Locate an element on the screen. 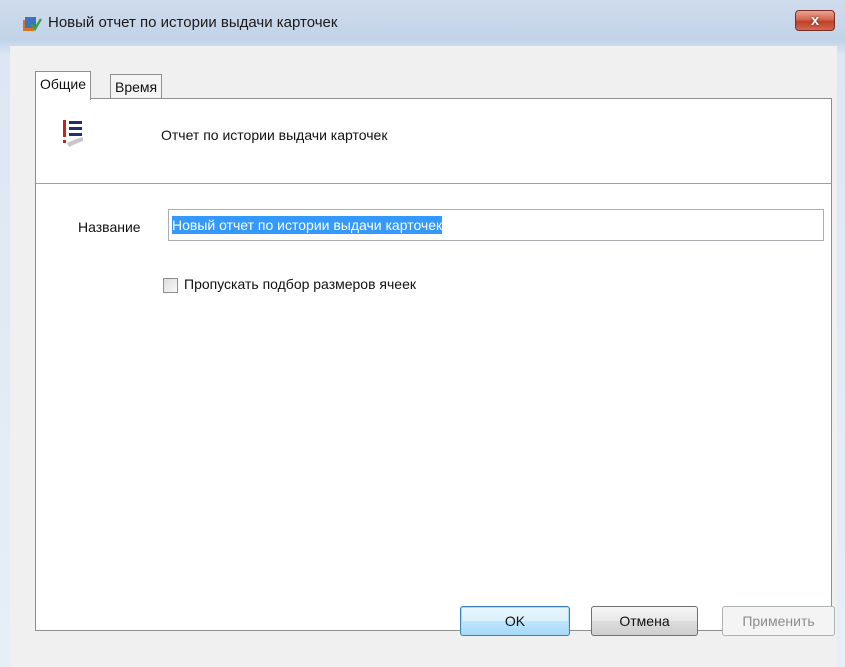 The height and width of the screenshot is (667, 845). ok-button: OK is located at coordinates (515, 621).